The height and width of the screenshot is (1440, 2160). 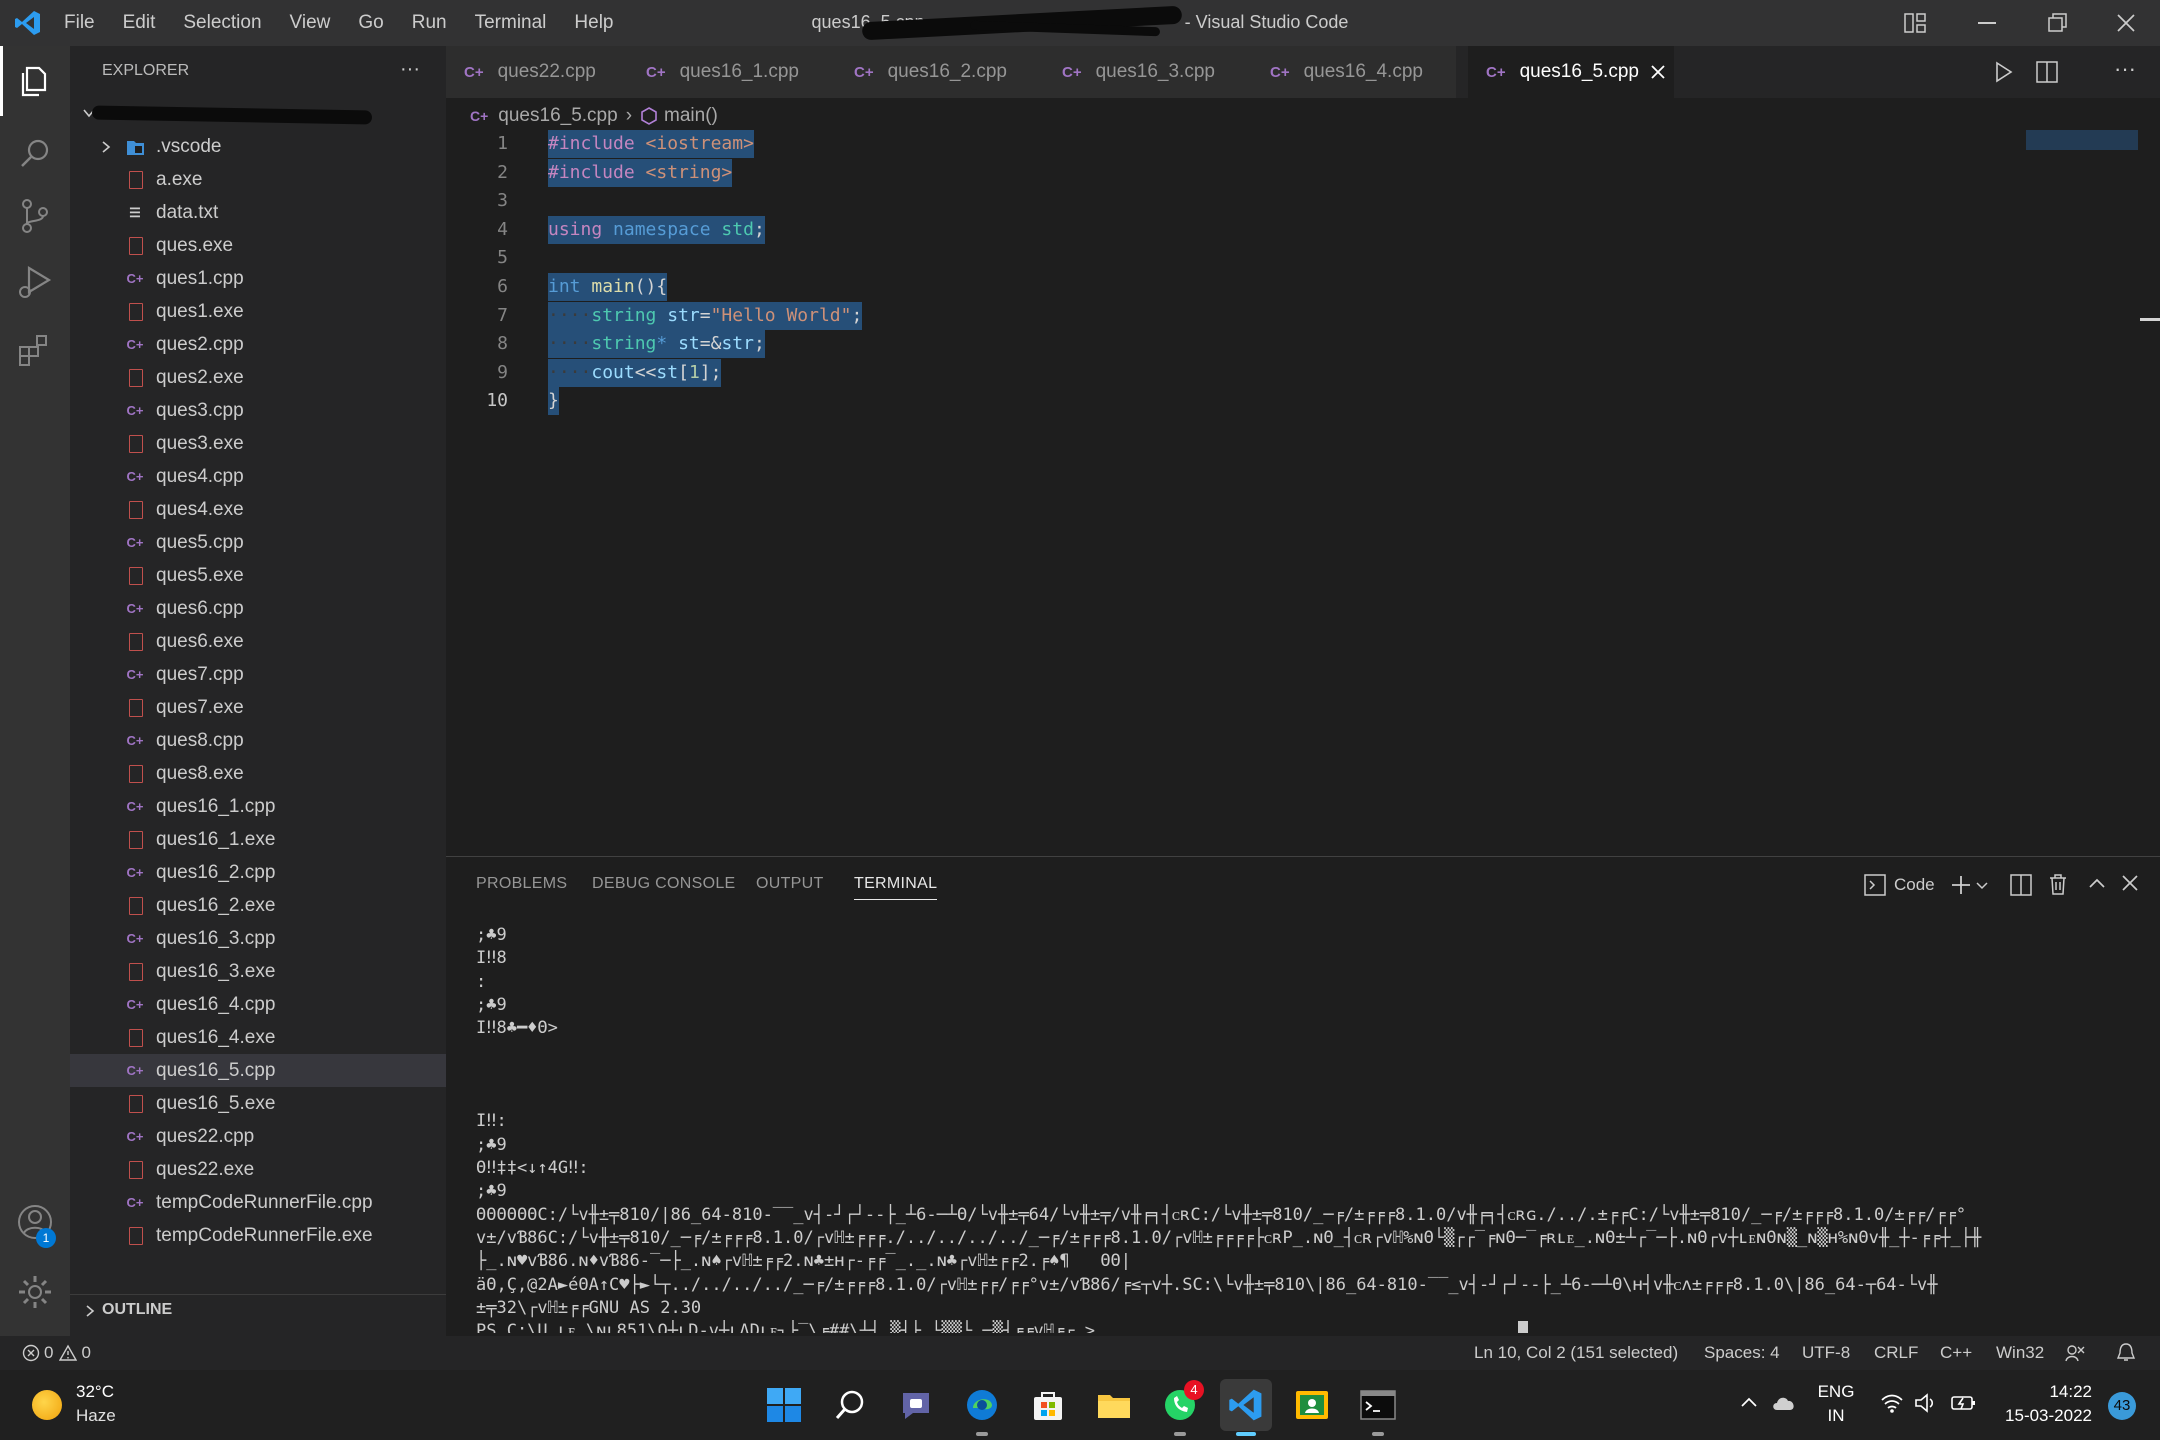 I want to click on tree-item: ques.exe, so click(x=258, y=245).